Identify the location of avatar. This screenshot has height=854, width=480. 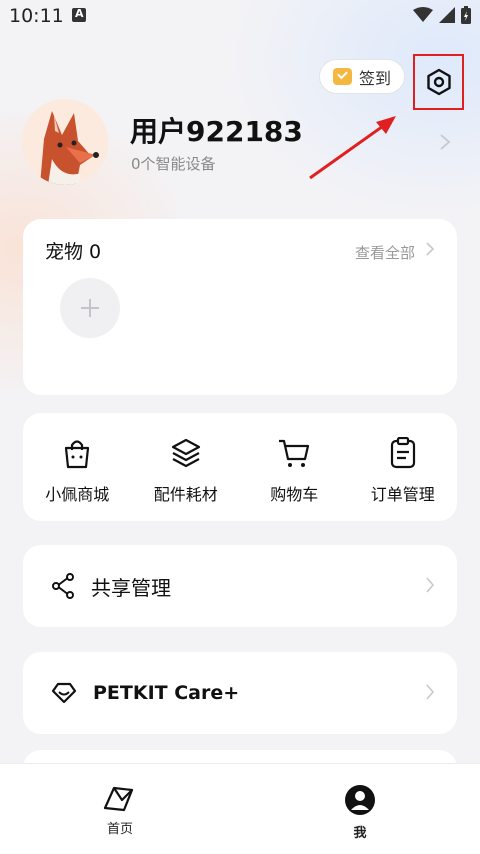
(65, 142).